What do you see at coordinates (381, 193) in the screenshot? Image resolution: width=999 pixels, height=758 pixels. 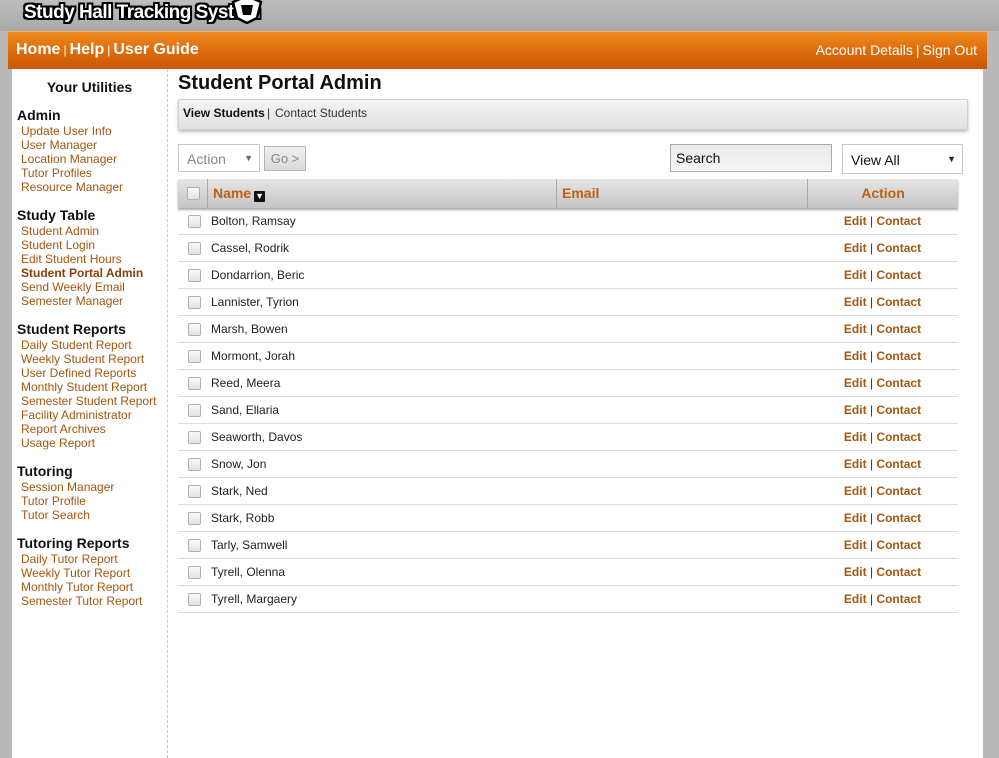 I see `column-header-name: Name ▼` at bounding box center [381, 193].